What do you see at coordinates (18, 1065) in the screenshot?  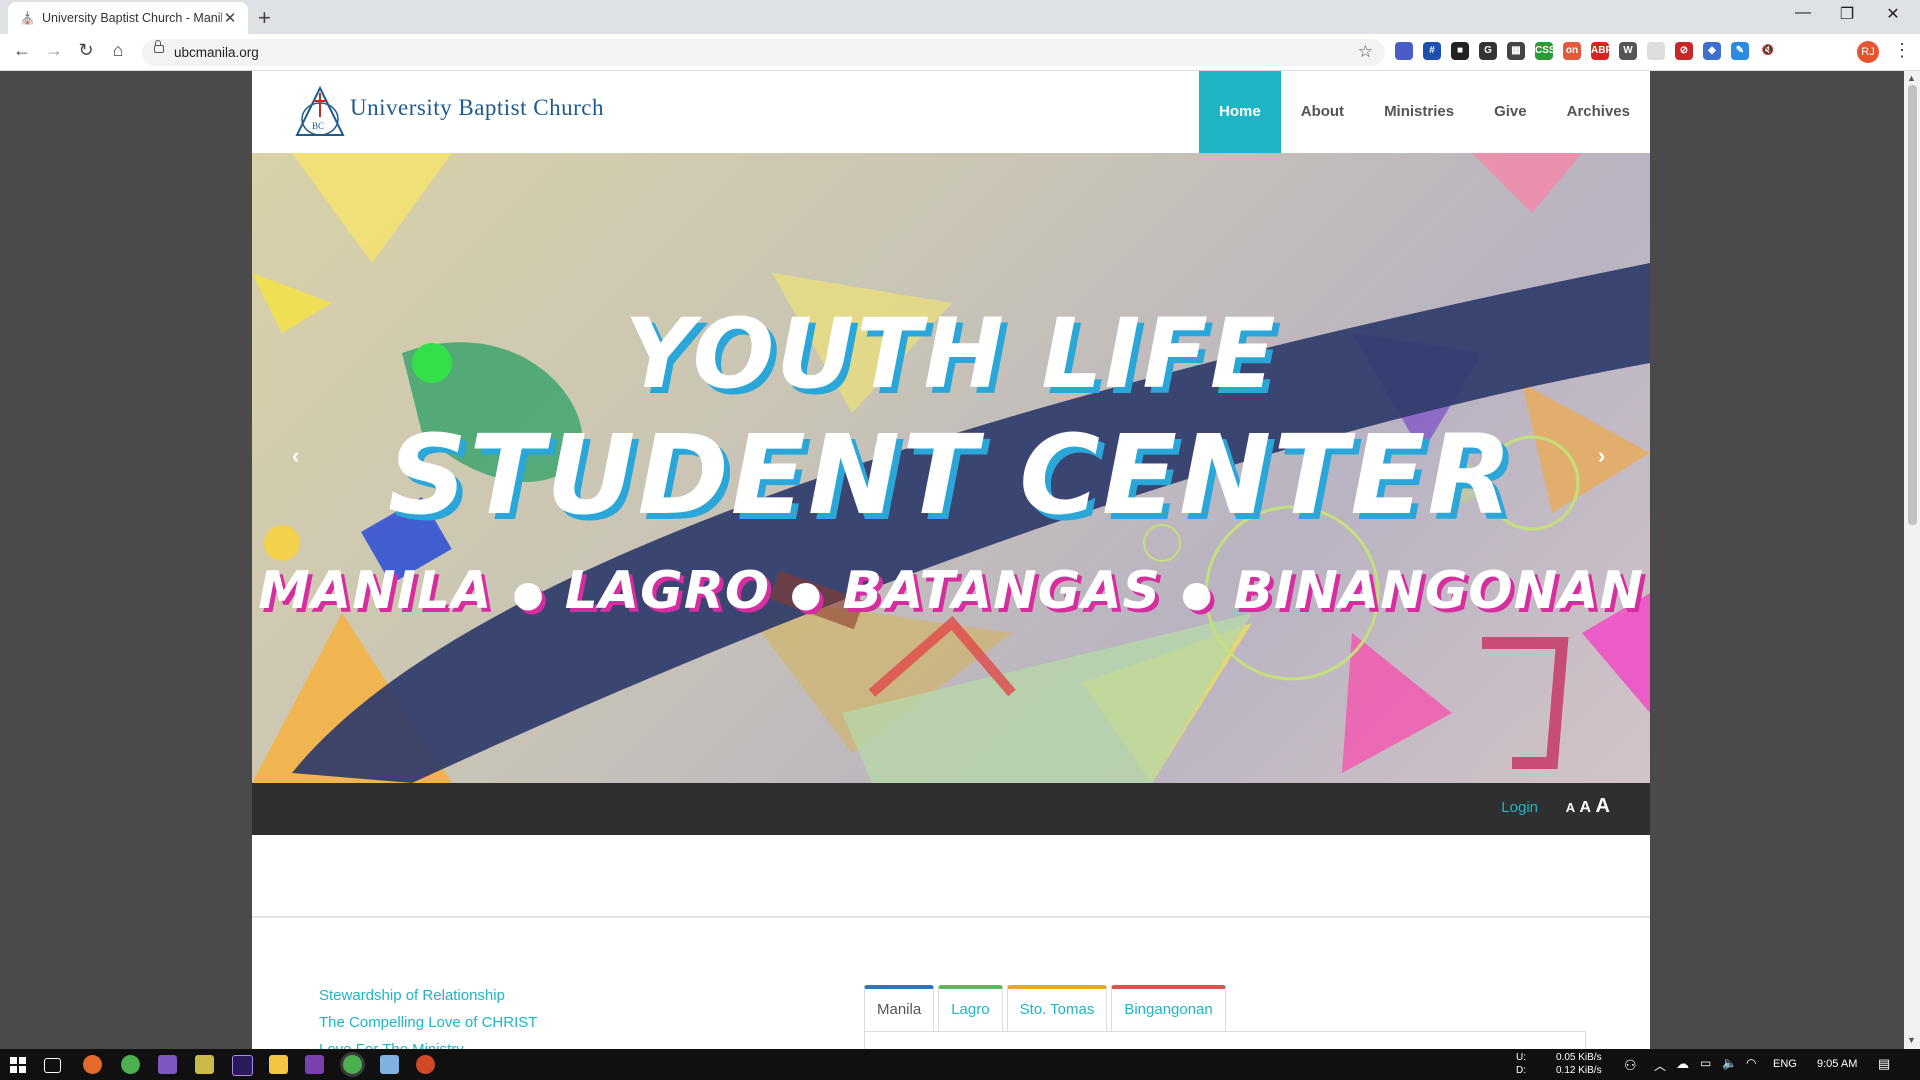 I see `windows-start-icon` at bounding box center [18, 1065].